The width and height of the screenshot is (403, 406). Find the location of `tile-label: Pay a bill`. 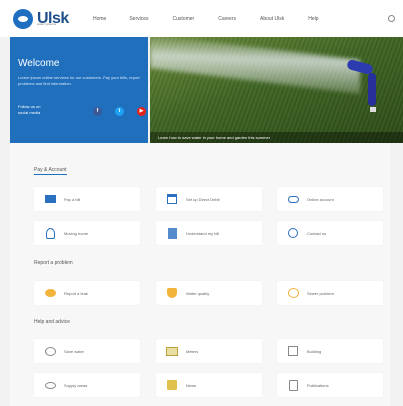

tile-label: Pay a bill is located at coordinates (72, 199).